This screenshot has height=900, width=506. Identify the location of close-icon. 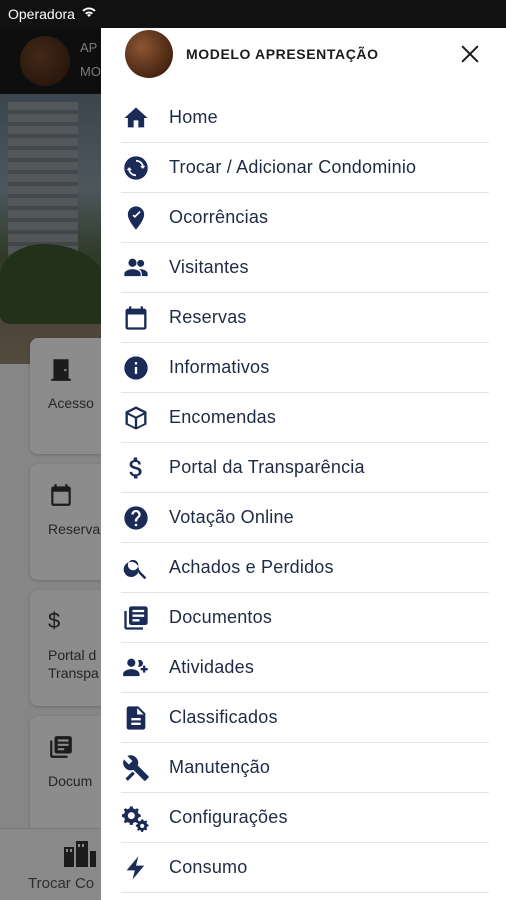
(470, 54).